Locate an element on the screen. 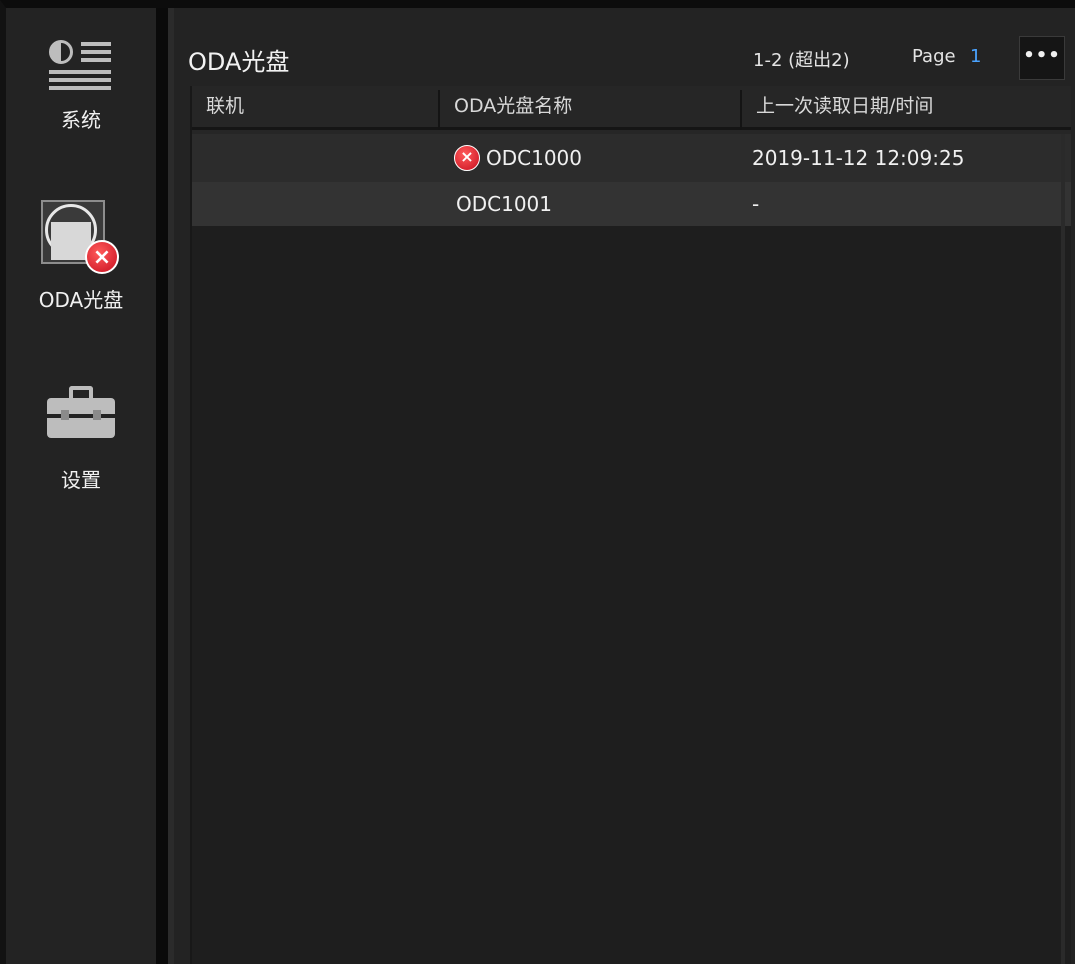  table-edge is located at coordinates (1063, 549).